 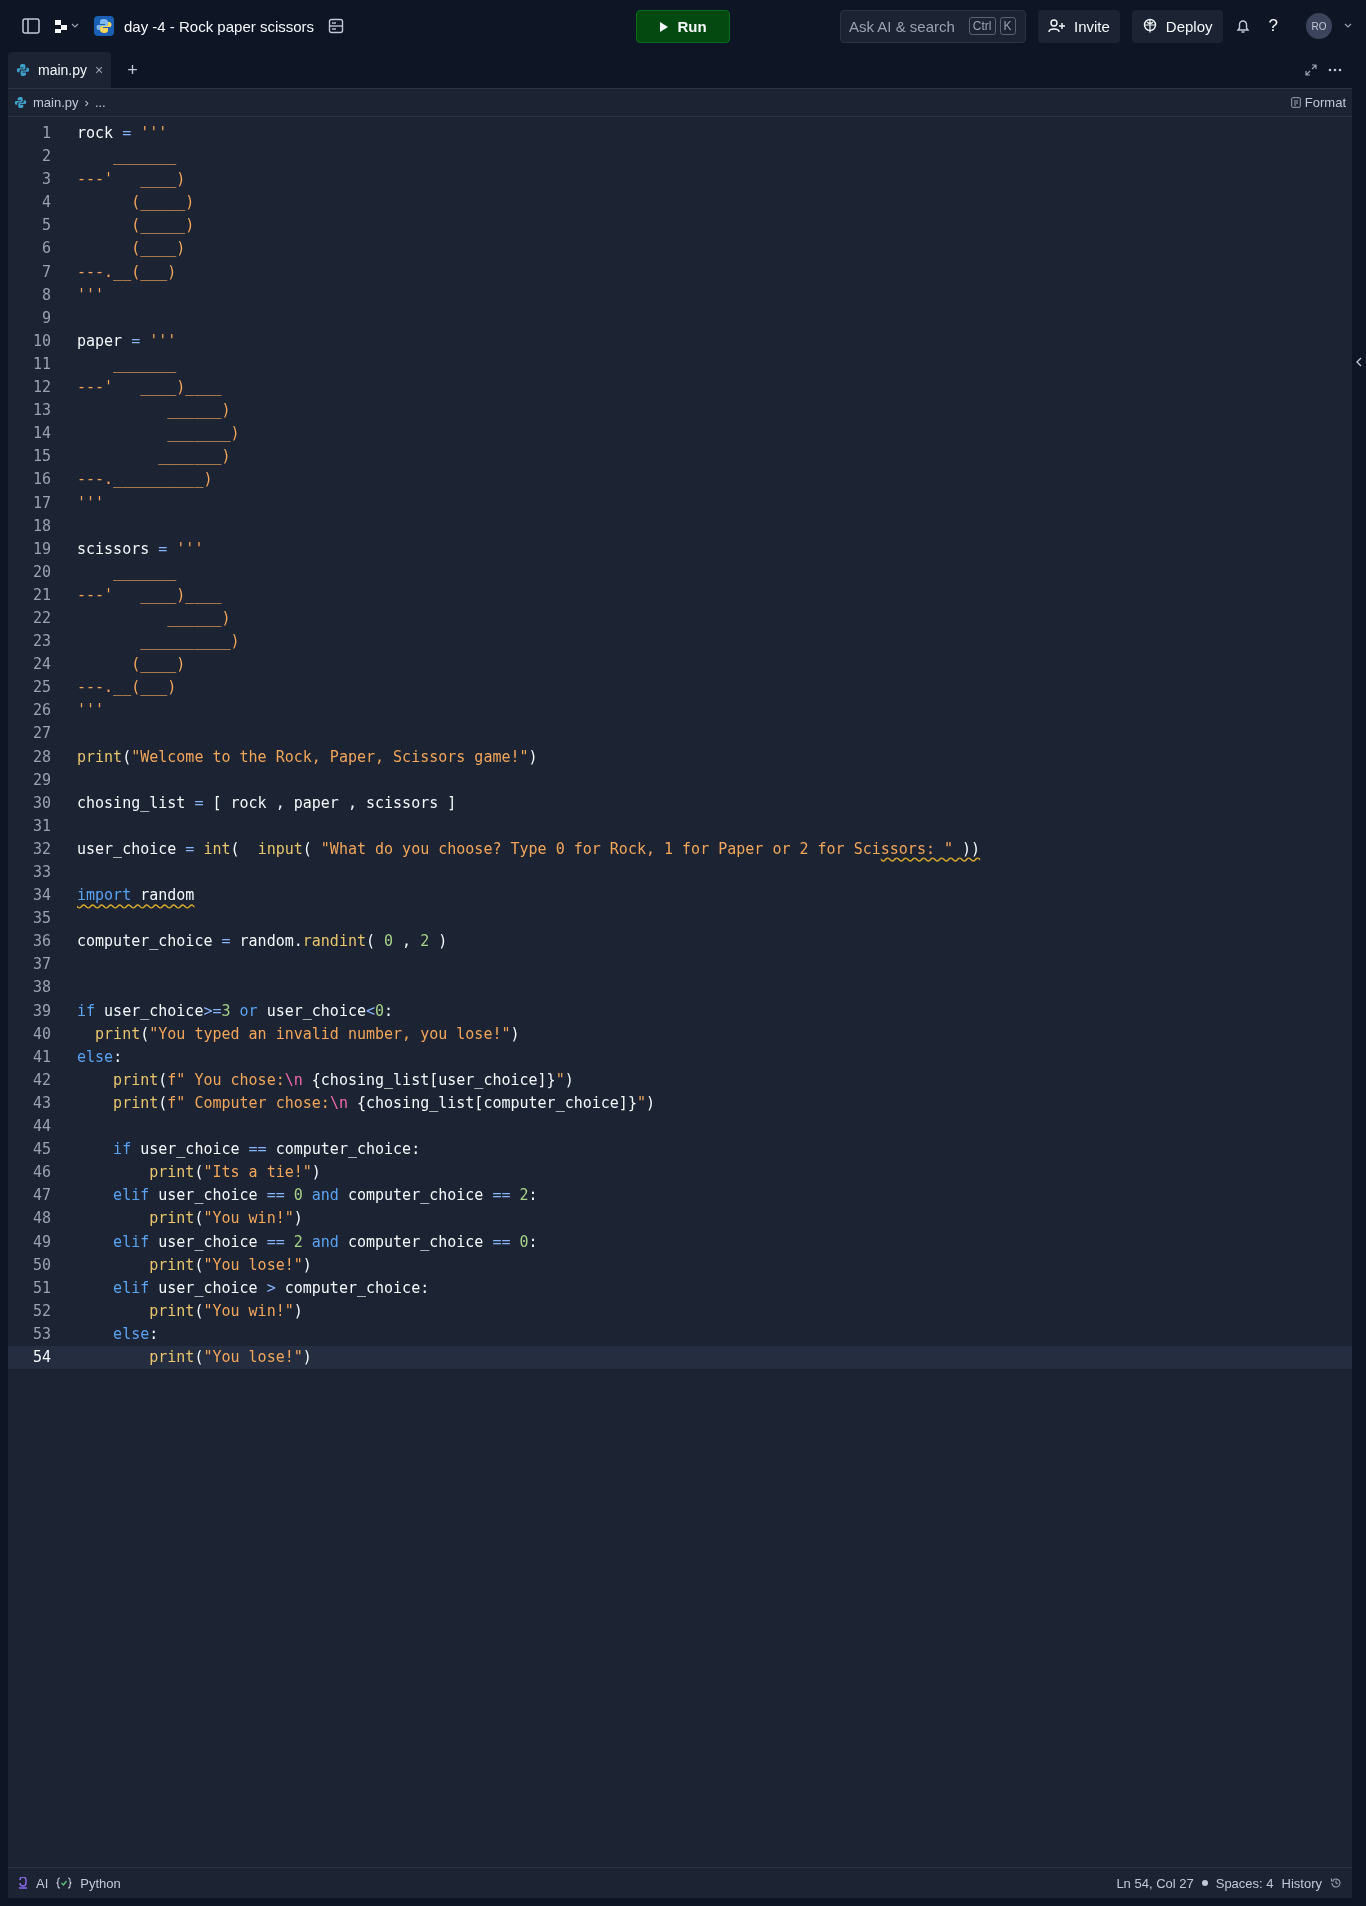 What do you see at coordinates (1311, 70) in the screenshot?
I see `expand-icon` at bounding box center [1311, 70].